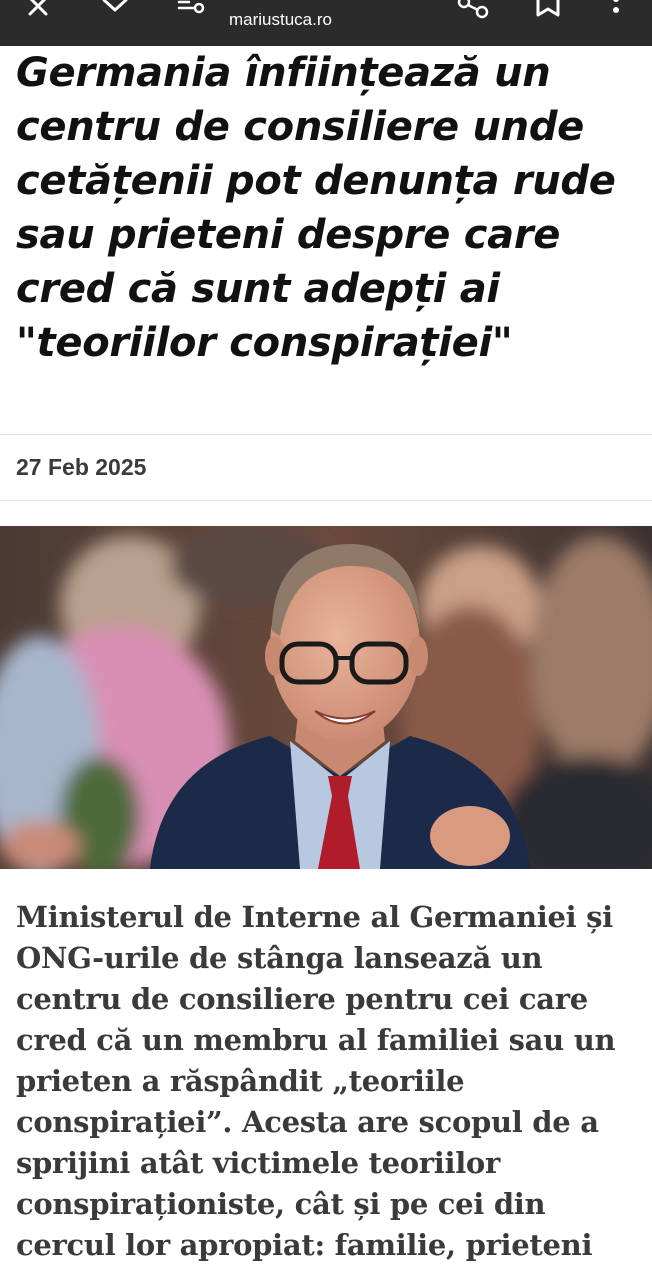  Describe the element at coordinates (38, 10) in the screenshot. I see `close-icon` at that location.